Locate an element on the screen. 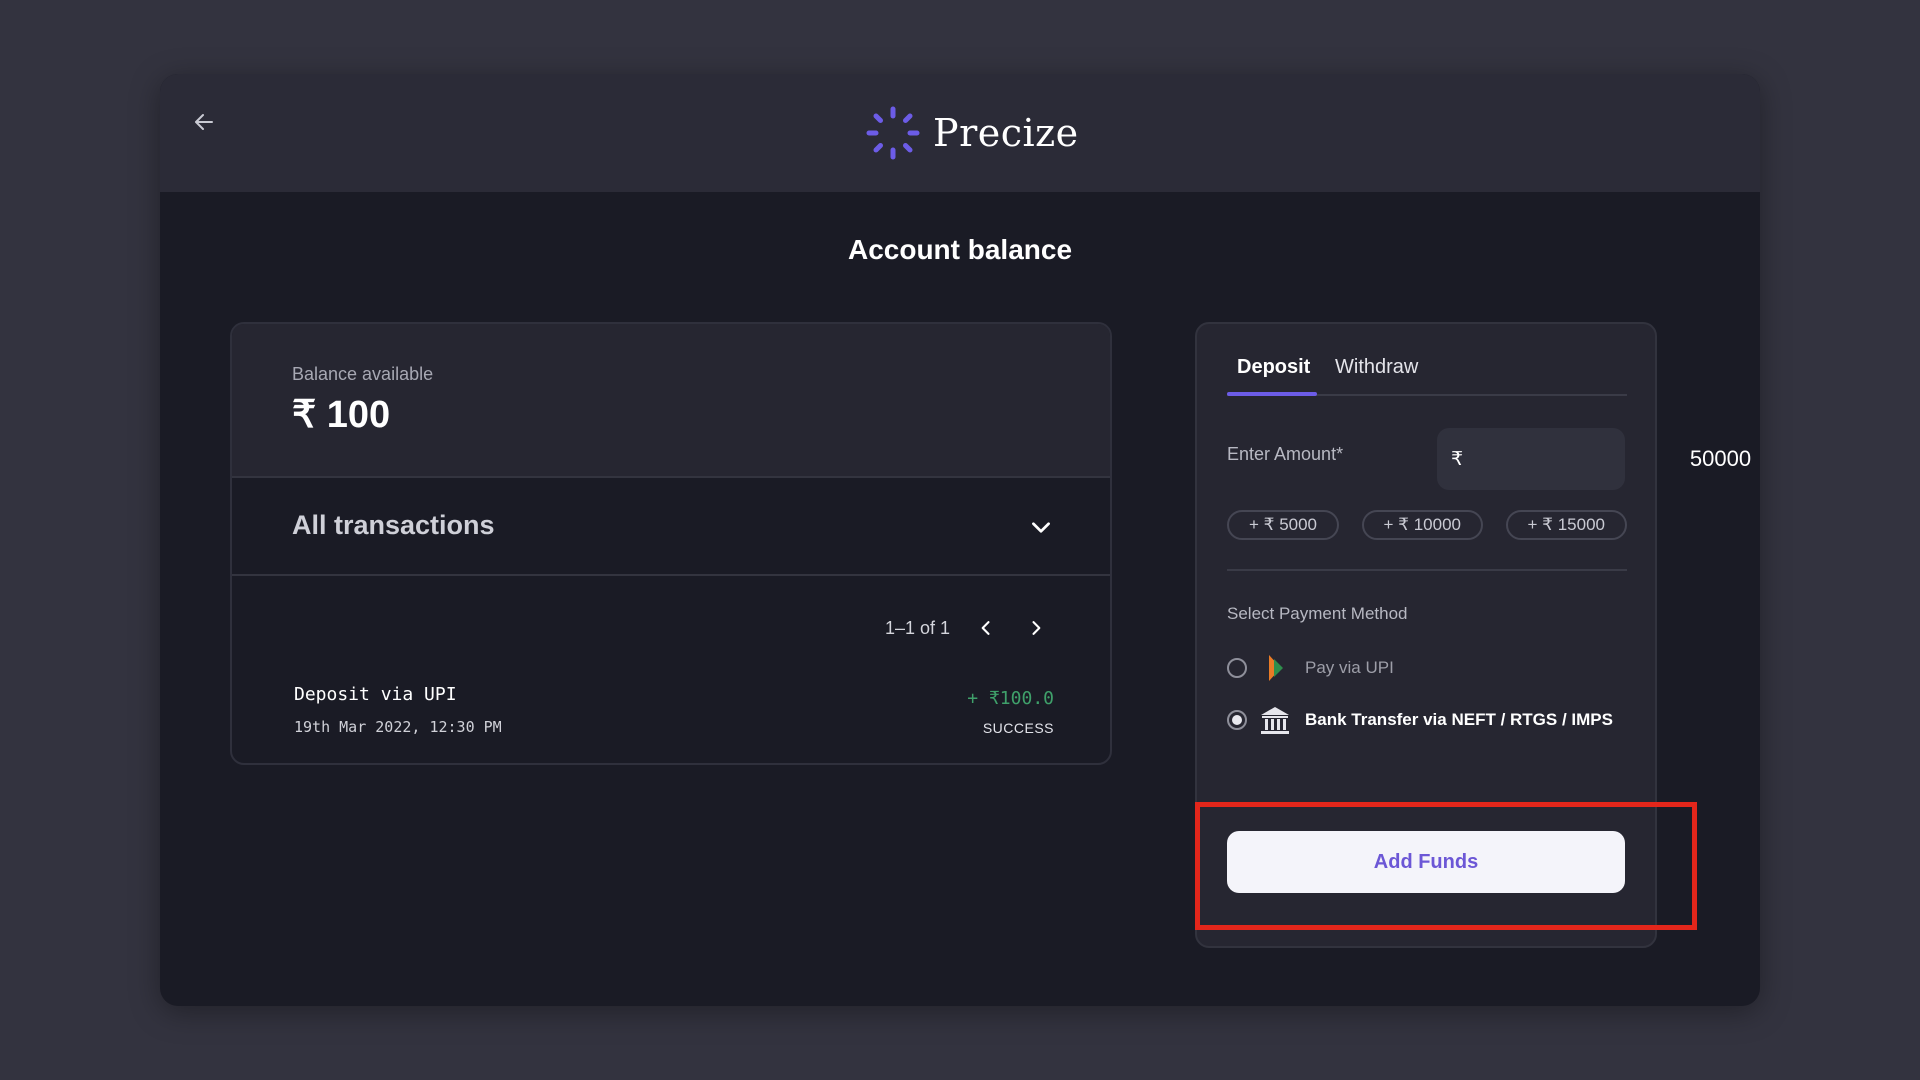 The width and height of the screenshot is (1920, 1080). payment-option-upi: Pay via UPI is located at coordinates (1310, 668).